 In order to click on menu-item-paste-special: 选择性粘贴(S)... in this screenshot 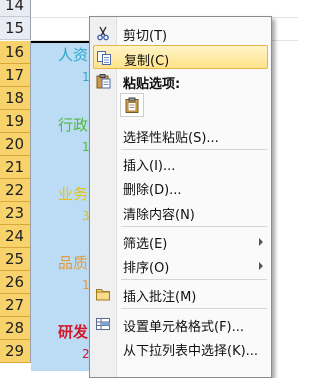, I will do `click(180, 135)`.